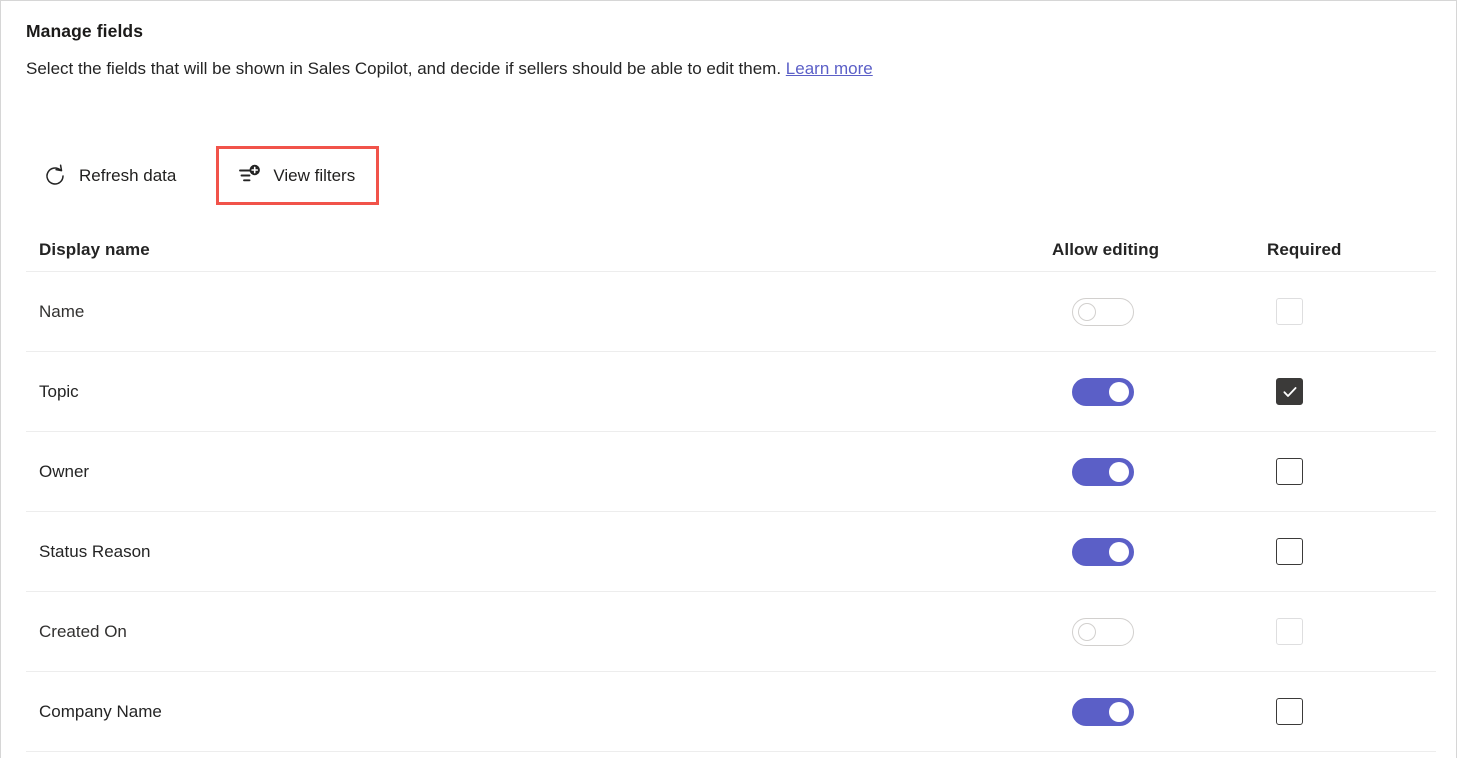 Image resolution: width=1457 pixels, height=758 pixels. I want to click on refresh-data-button: Refresh data, so click(109, 175).